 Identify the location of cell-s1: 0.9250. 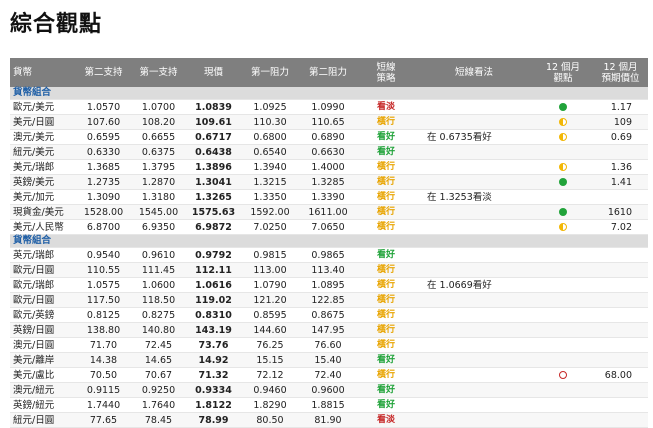
(158, 390).